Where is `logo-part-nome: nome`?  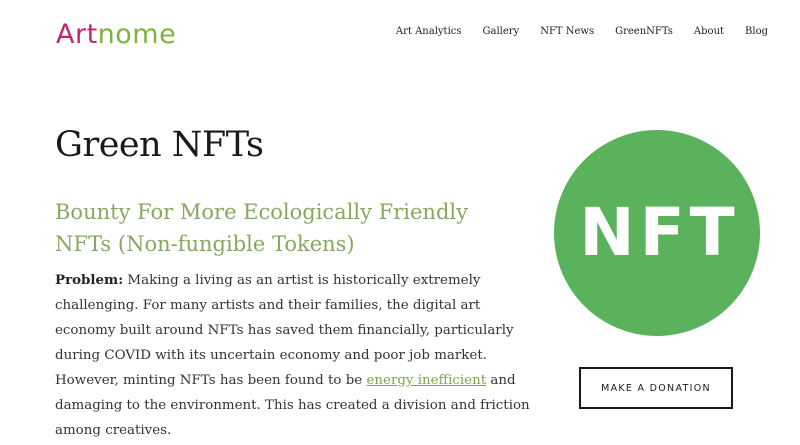 logo-part-nome: nome is located at coordinates (137, 34).